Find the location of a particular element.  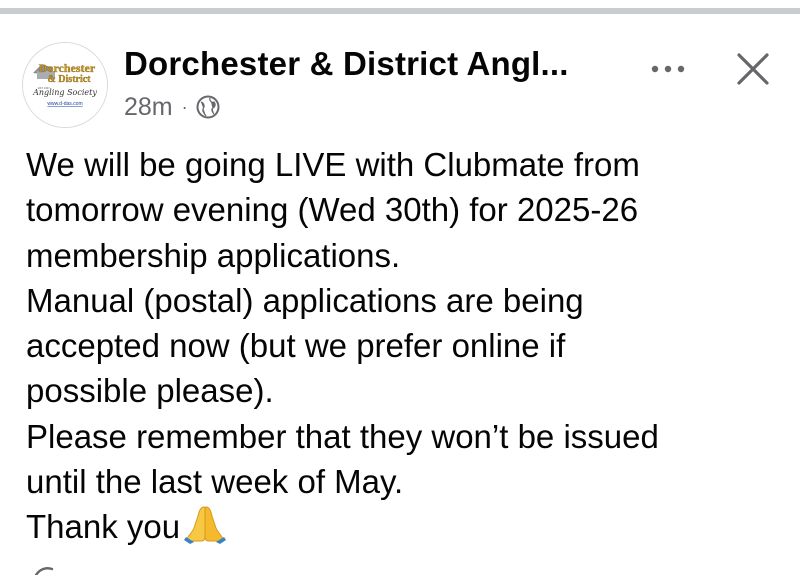

post-body-line: until the last week of May. is located at coordinates (215, 482).